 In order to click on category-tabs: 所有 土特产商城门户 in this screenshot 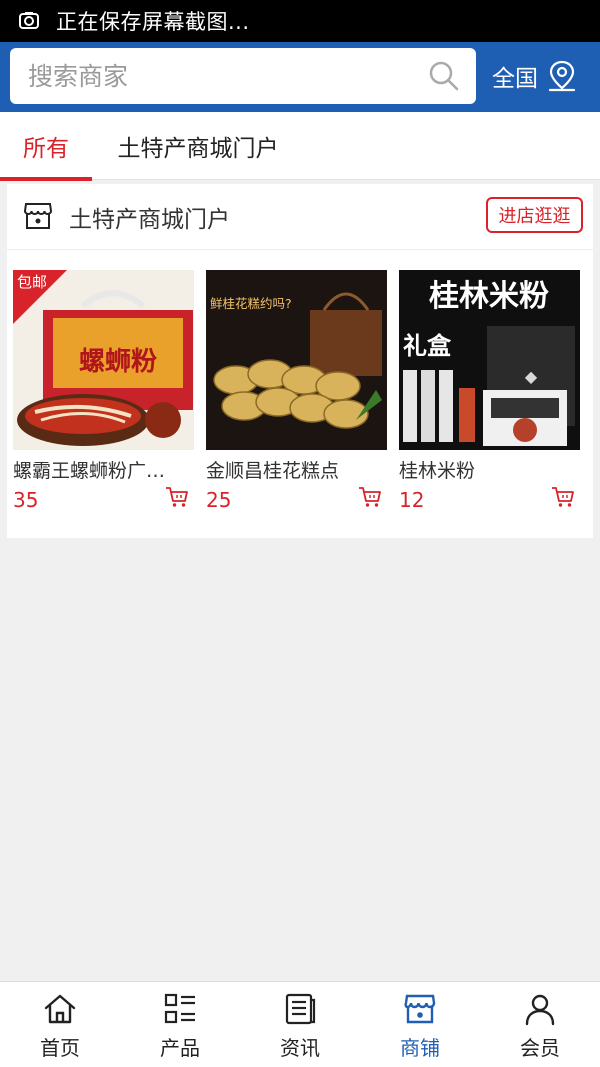, I will do `click(300, 146)`.